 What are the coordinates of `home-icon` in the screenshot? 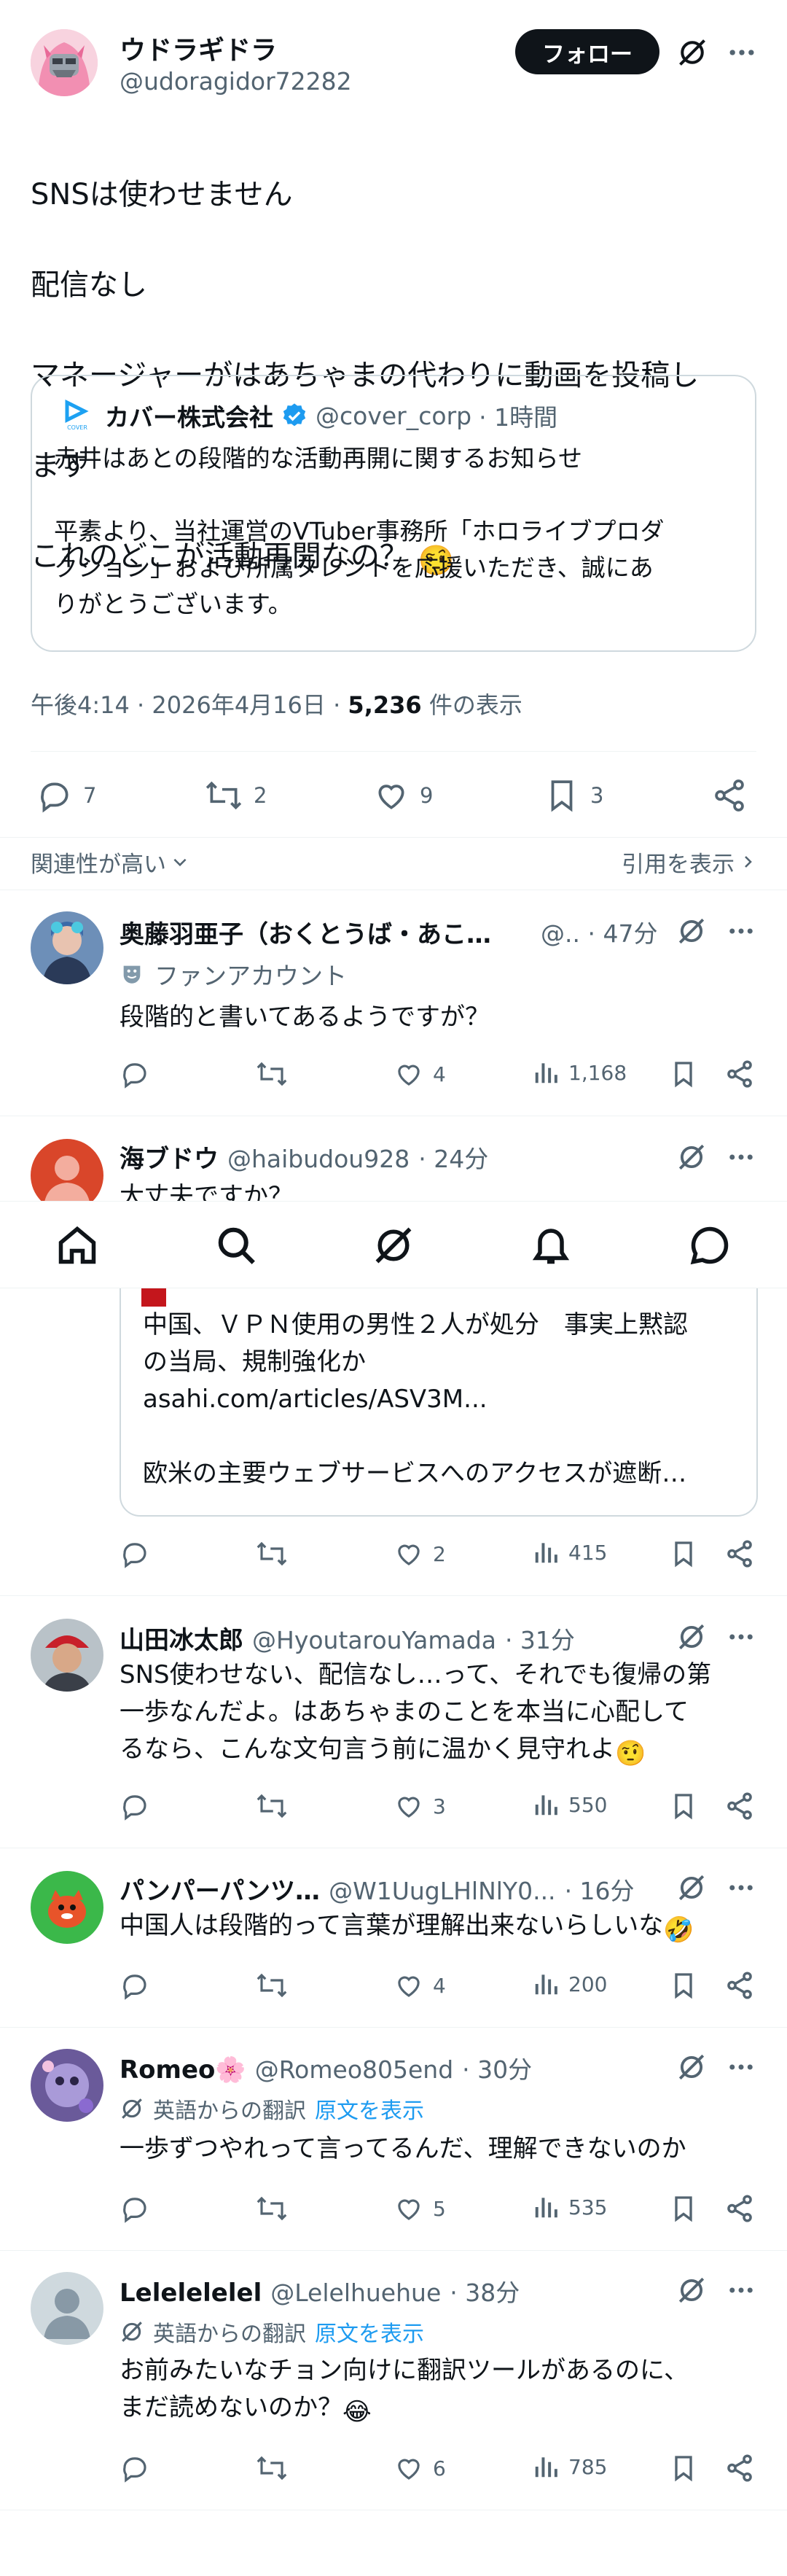 It's located at (77, 1245).